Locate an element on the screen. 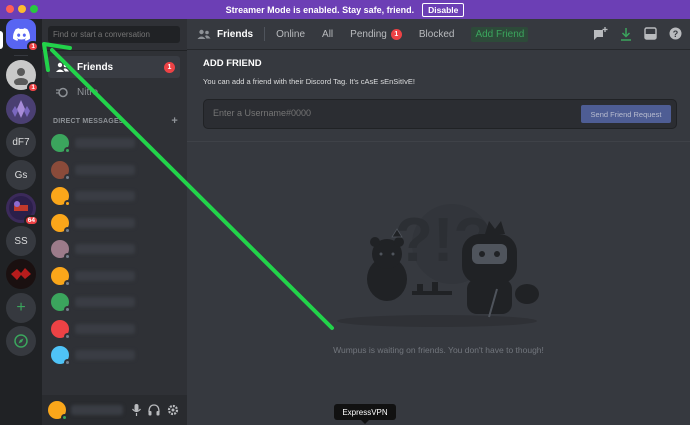 This screenshot has width=690, height=425. user-panel is located at coordinates (114, 410).